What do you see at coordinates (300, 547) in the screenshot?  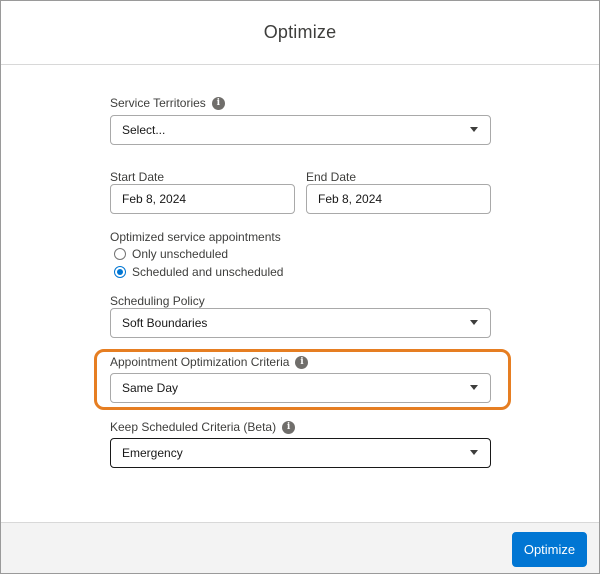 I see `modal-footer: Optimize` at bounding box center [300, 547].